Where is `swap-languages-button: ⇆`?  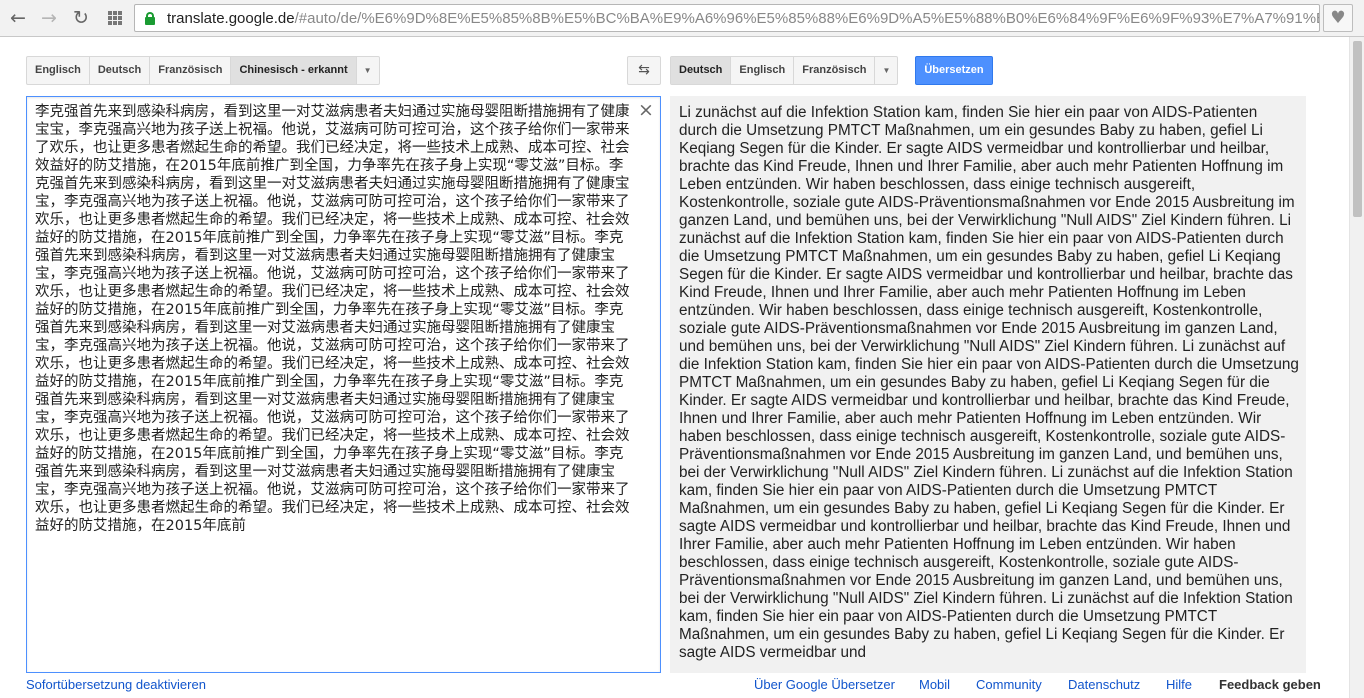 swap-languages-button: ⇆ is located at coordinates (644, 70).